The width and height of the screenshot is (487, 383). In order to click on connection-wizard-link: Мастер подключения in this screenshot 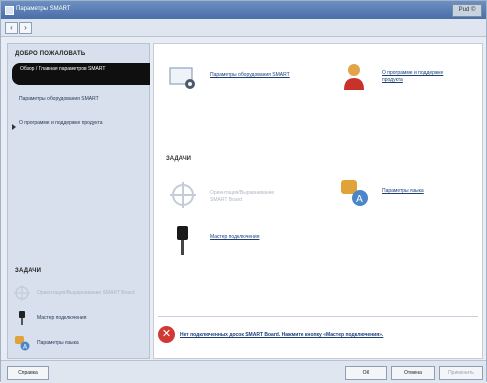, I will do `click(238, 242)`.